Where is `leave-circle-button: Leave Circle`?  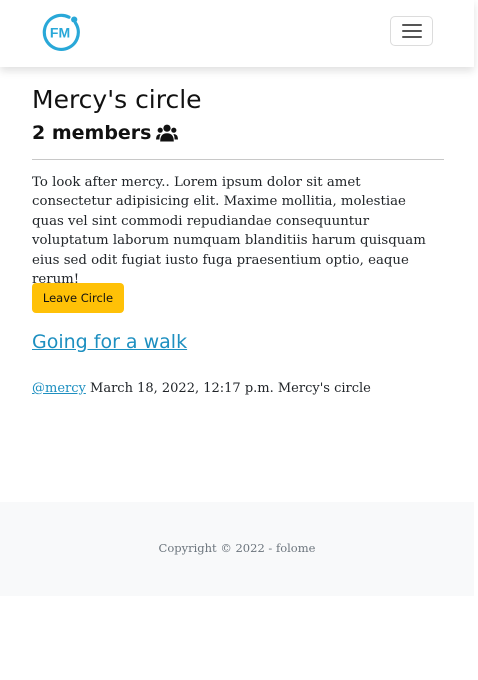
leave-circle-button: Leave Circle is located at coordinates (78, 298).